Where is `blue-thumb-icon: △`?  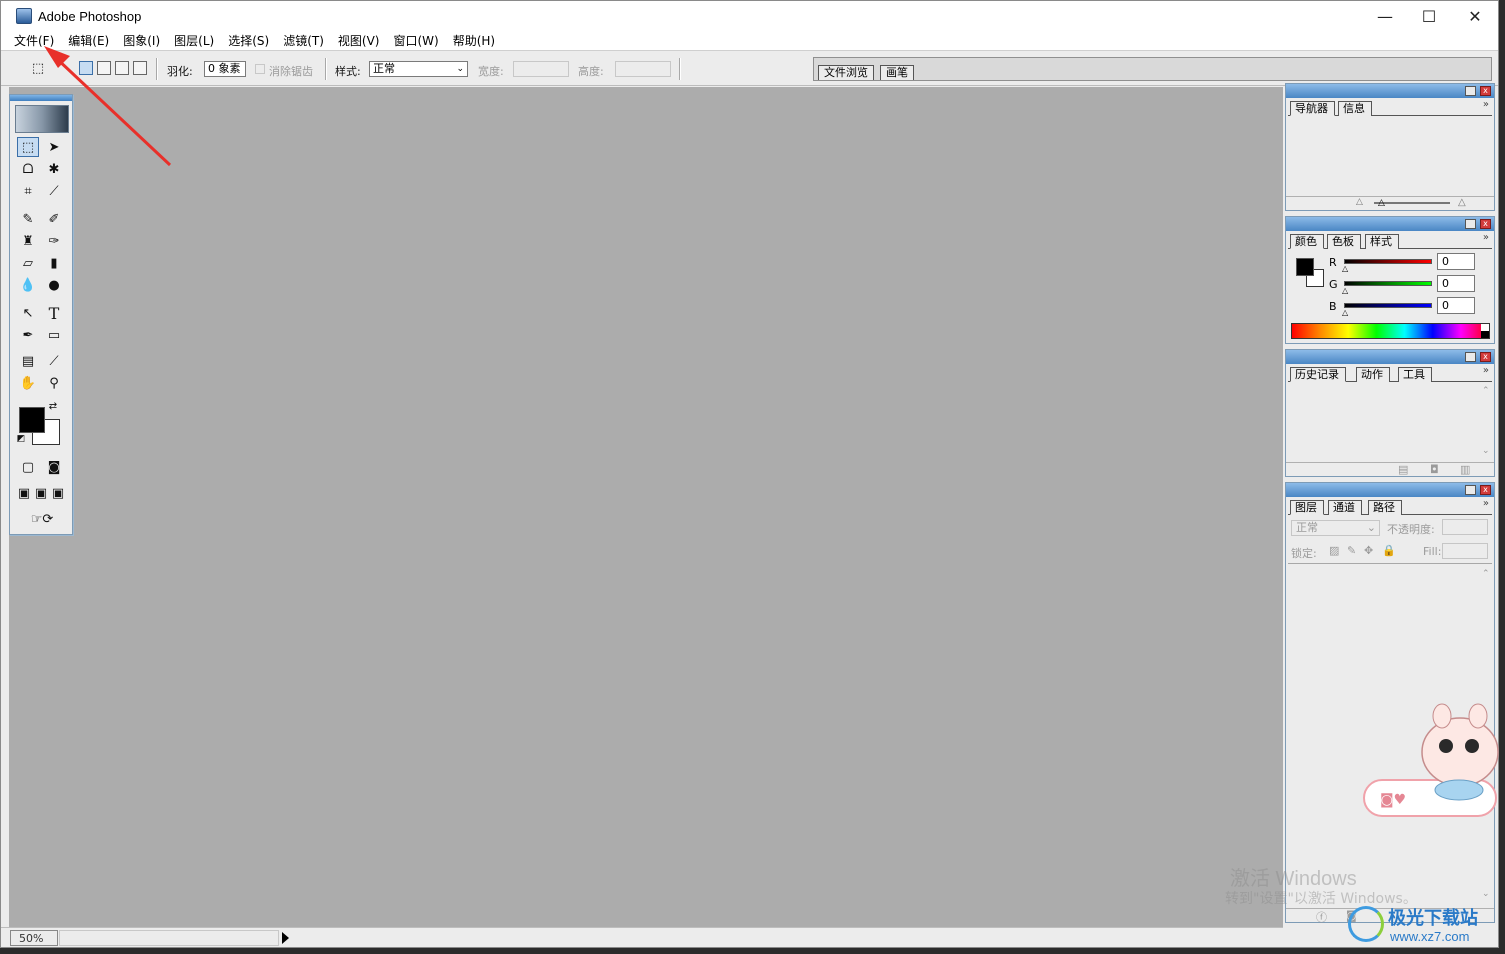
blue-thumb-icon: △ is located at coordinates (1345, 312).